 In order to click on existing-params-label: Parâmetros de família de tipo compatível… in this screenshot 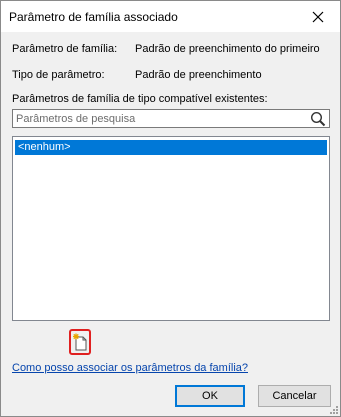, I will do `click(140, 99)`.